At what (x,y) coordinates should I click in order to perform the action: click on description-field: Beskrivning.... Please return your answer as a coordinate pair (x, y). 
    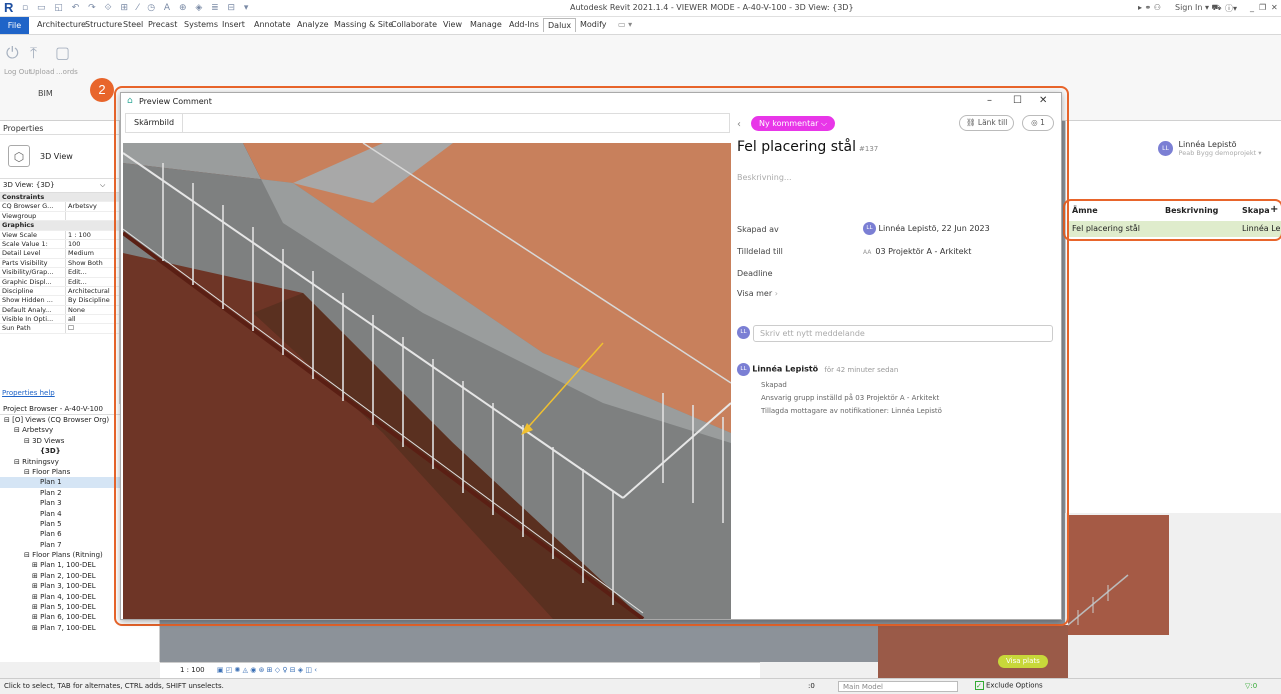
    Looking at the image, I should click on (764, 177).